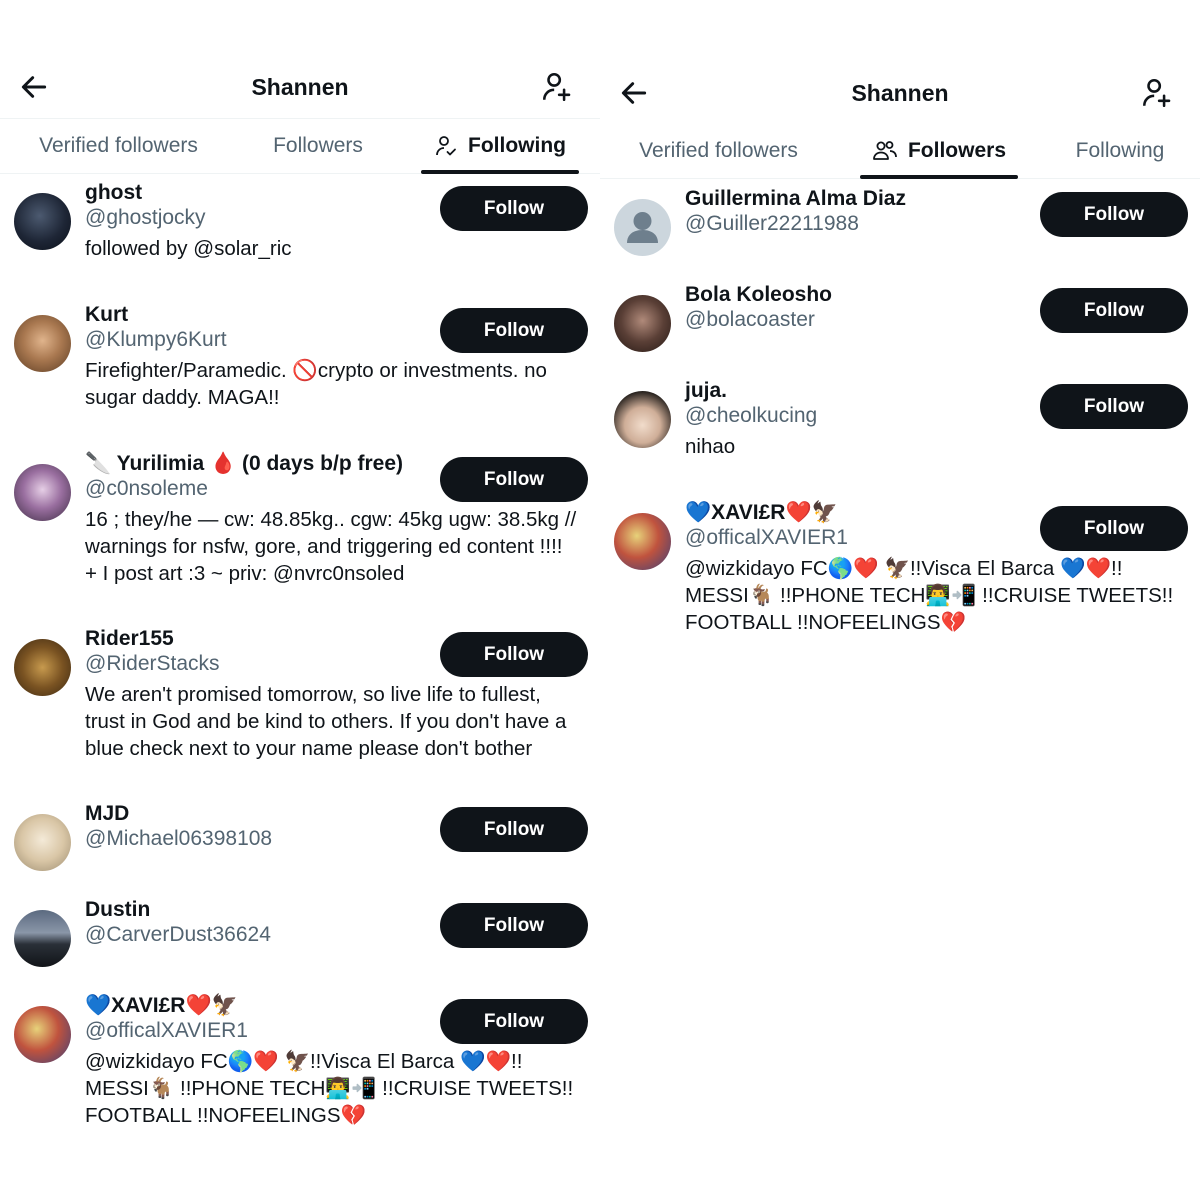 Image resolution: width=1200 pixels, height=1200 pixels. Describe the element at coordinates (758, 295) in the screenshot. I see `user-name: Bola Koleosho` at that location.